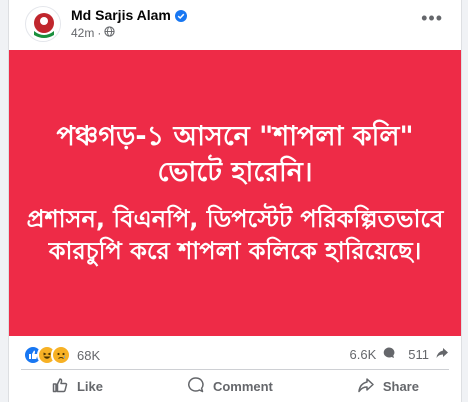 The height and width of the screenshot is (402, 468). I want to click on post-meta: 42m ·, so click(93, 33).